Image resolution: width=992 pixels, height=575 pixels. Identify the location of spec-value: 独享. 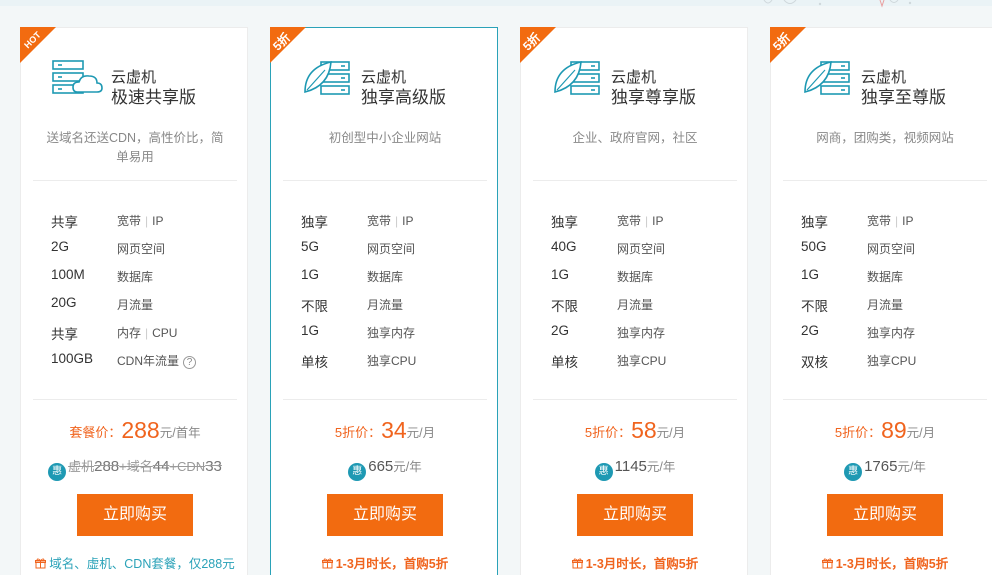
(314, 222).